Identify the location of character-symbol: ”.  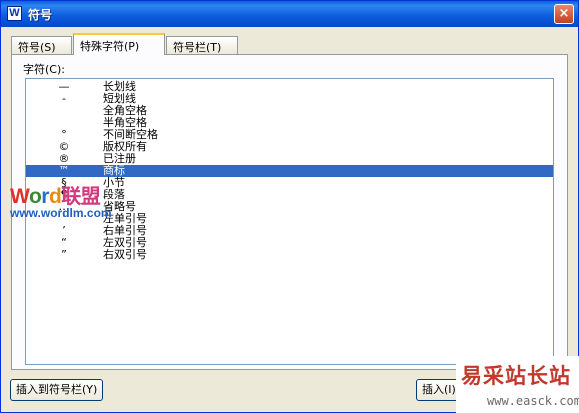
(64, 254).